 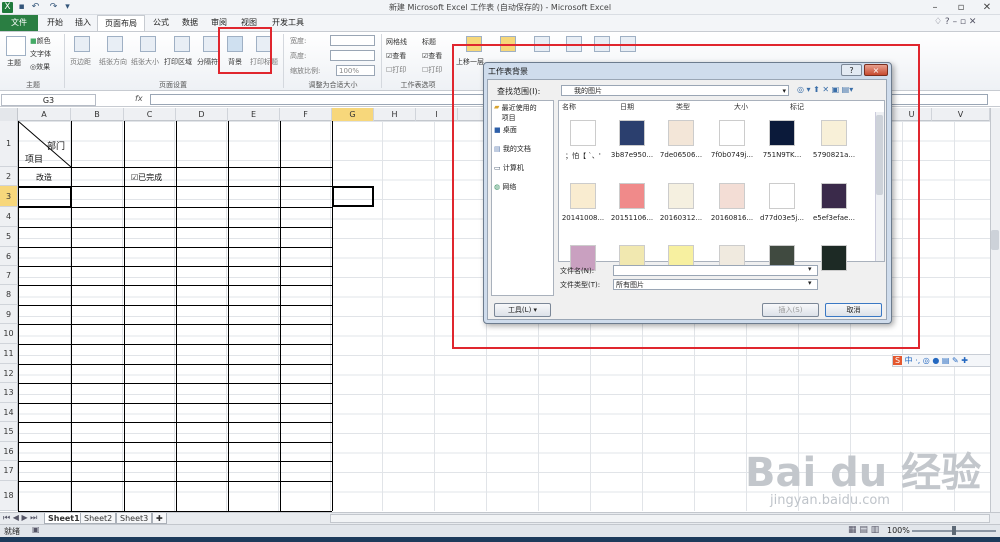 What do you see at coordinates (660, 518) in the screenshot?
I see `horizontal-scrollbar` at bounding box center [660, 518].